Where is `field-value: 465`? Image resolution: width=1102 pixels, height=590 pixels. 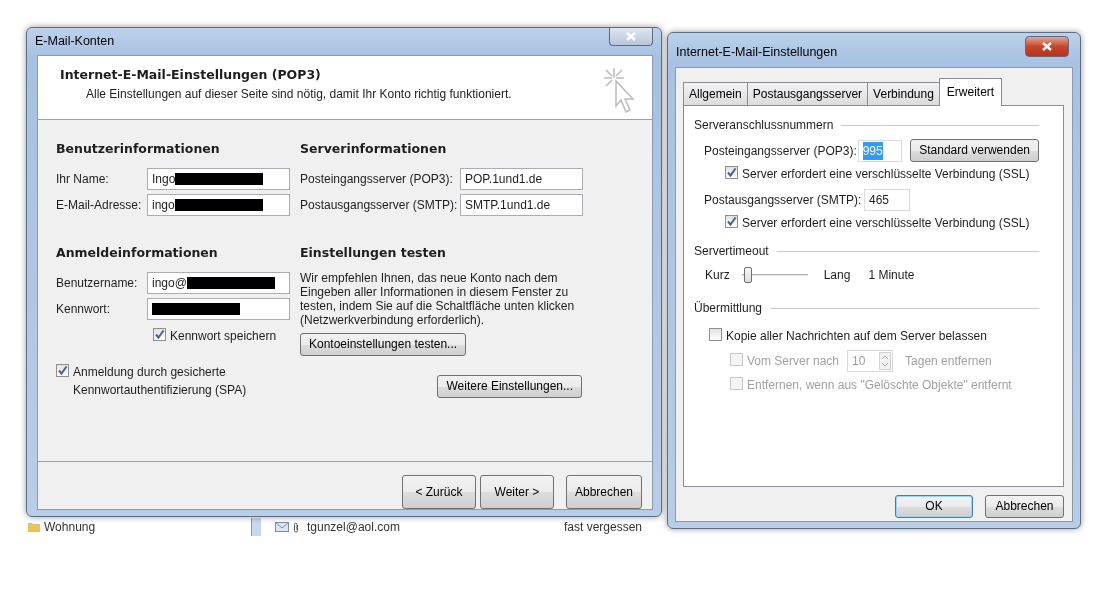 field-value: 465 is located at coordinates (879, 200).